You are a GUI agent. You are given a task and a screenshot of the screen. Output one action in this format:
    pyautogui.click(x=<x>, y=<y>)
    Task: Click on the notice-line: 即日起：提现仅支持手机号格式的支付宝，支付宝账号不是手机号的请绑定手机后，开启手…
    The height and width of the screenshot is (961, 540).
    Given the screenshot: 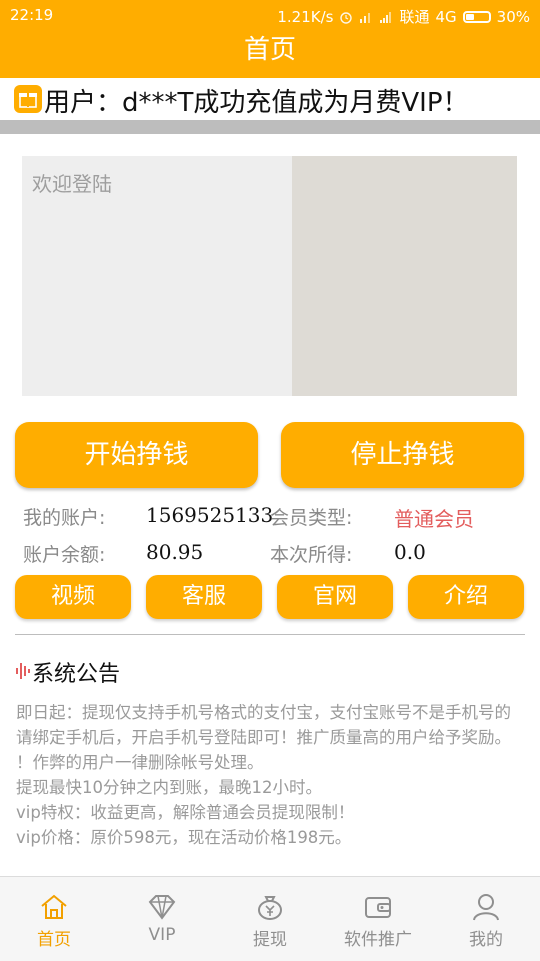 What is the action you would take?
    pyautogui.click(x=263, y=725)
    